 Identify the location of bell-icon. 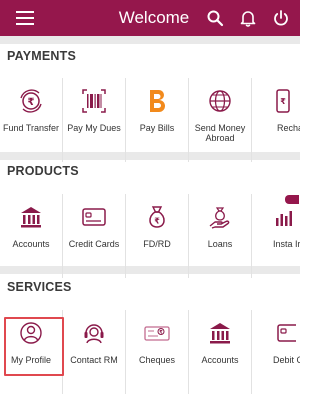
(248, 18).